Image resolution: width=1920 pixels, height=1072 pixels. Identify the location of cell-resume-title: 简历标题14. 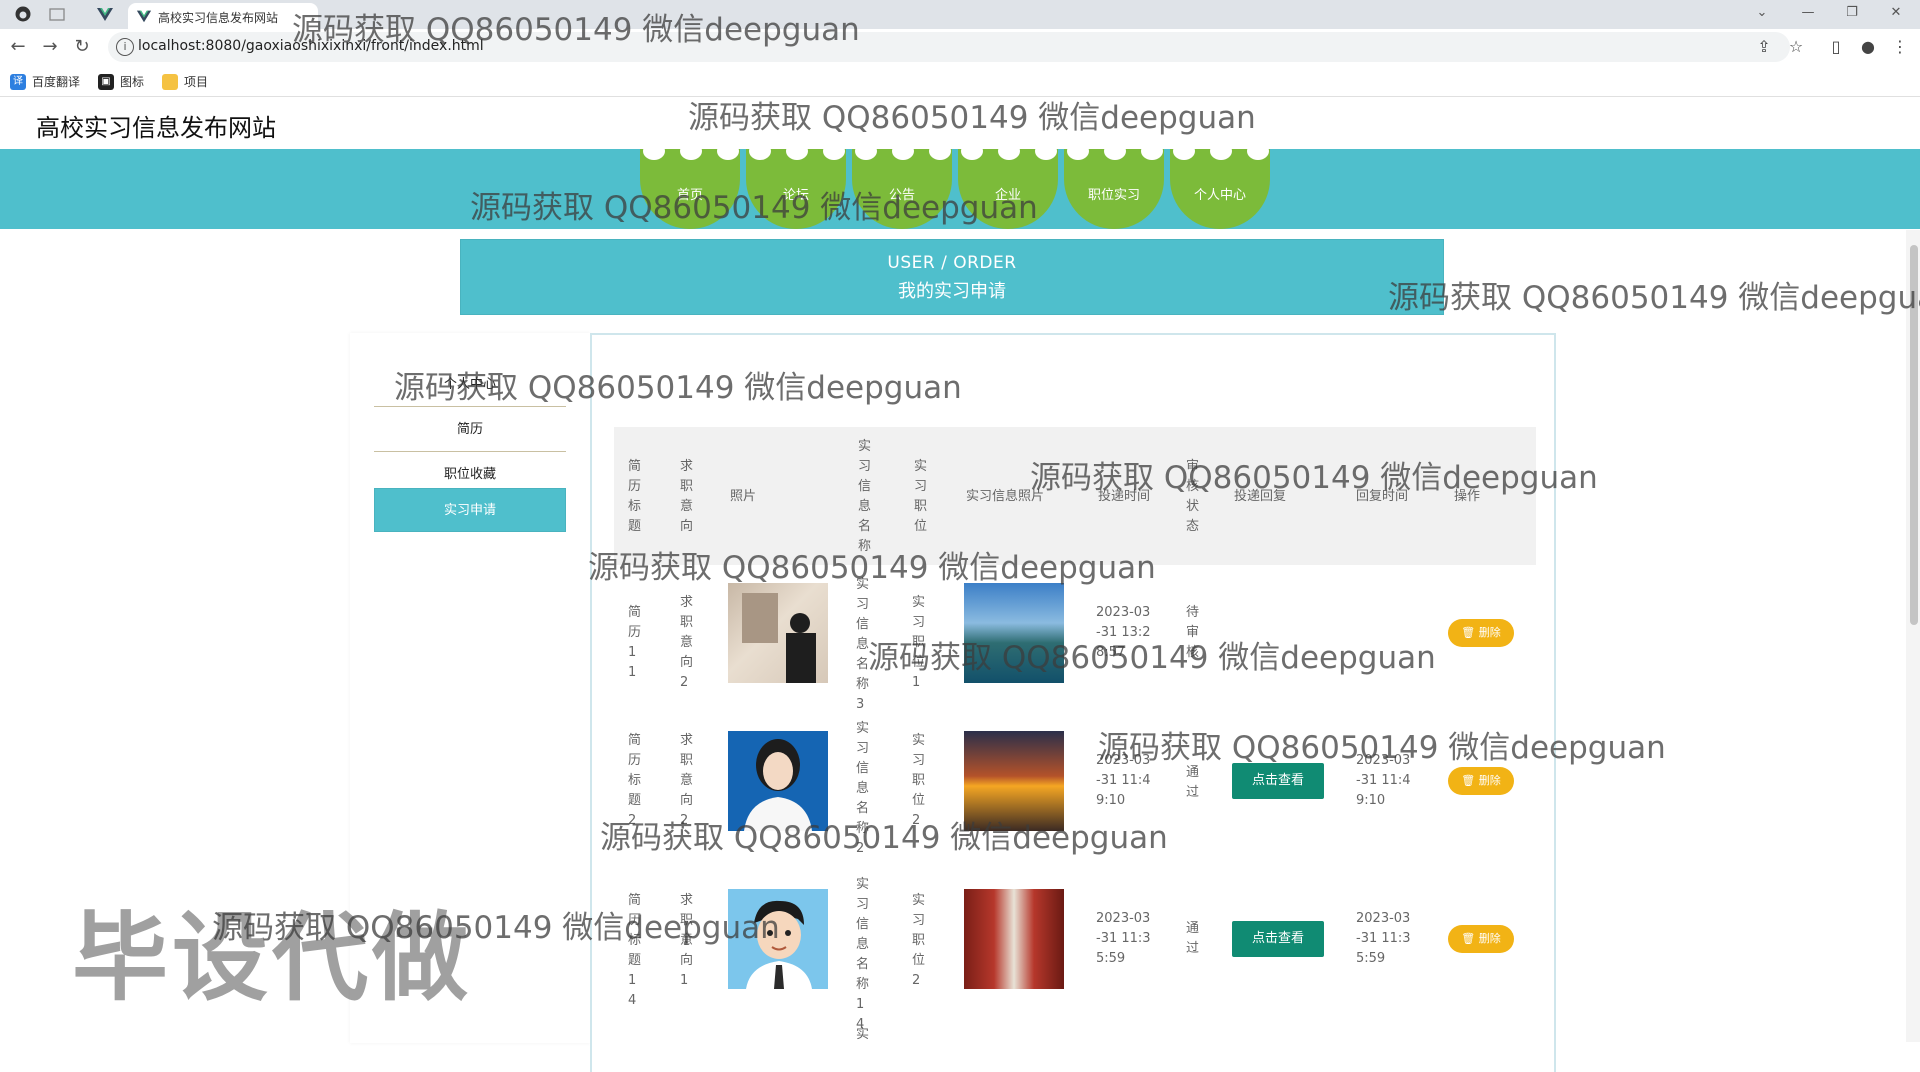
(635, 950).